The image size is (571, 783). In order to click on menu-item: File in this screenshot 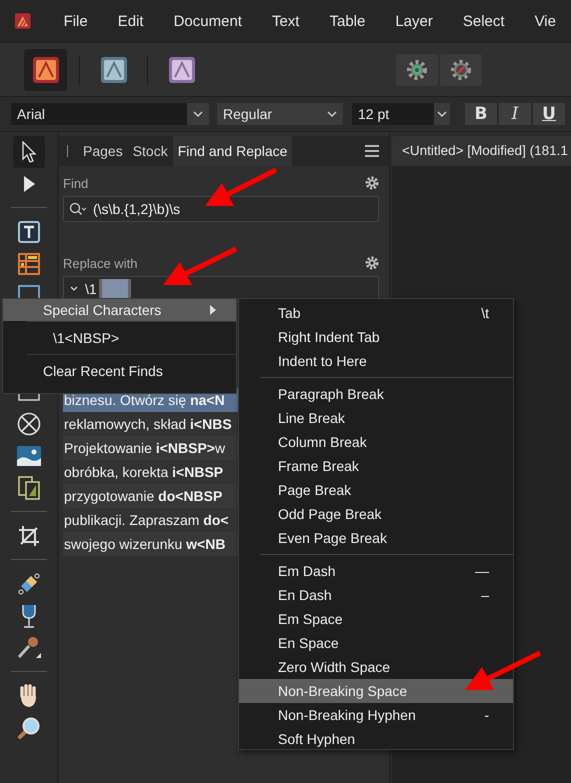, I will do `click(75, 21)`.